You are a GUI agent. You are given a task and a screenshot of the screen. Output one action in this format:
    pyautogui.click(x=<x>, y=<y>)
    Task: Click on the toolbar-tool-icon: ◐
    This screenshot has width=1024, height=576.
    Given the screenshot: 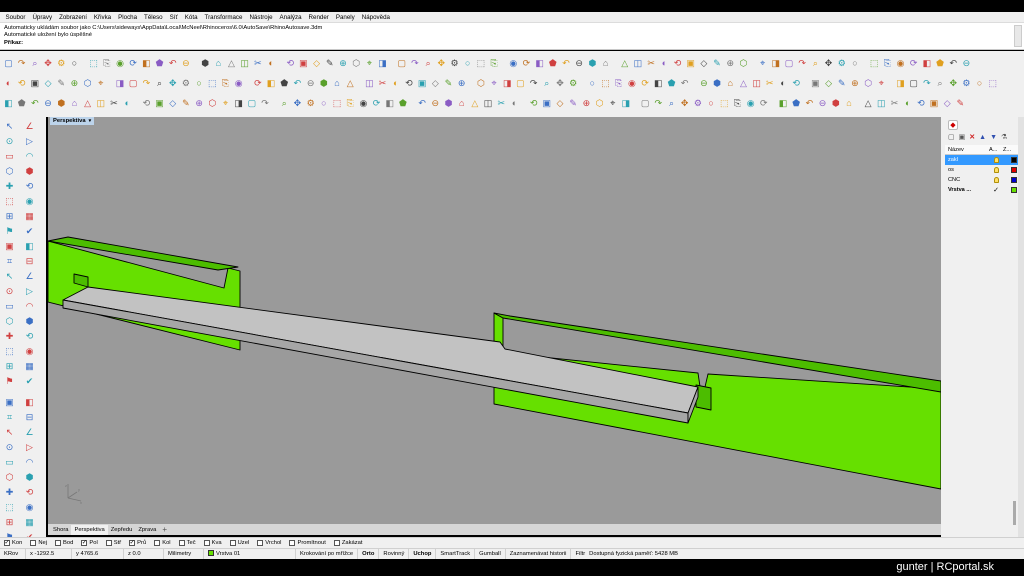 What is the action you would take?
    pyautogui.click(x=395, y=83)
    